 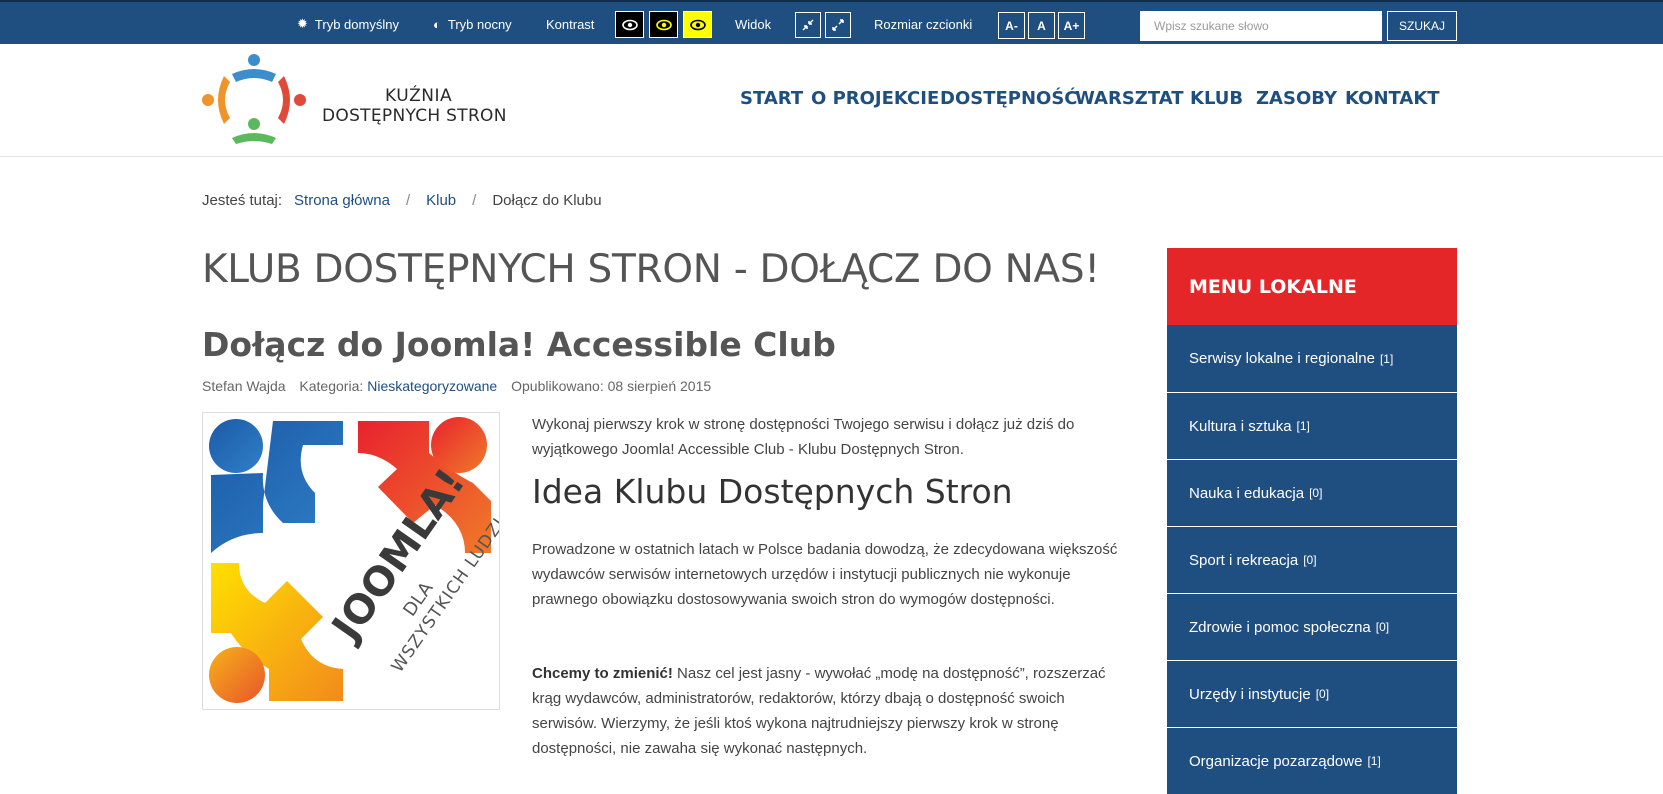 What do you see at coordinates (611, 386) in the screenshot?
I see `article-published: Opublikowano: 08 sierpień 2015` at bounding box center [611, 386].